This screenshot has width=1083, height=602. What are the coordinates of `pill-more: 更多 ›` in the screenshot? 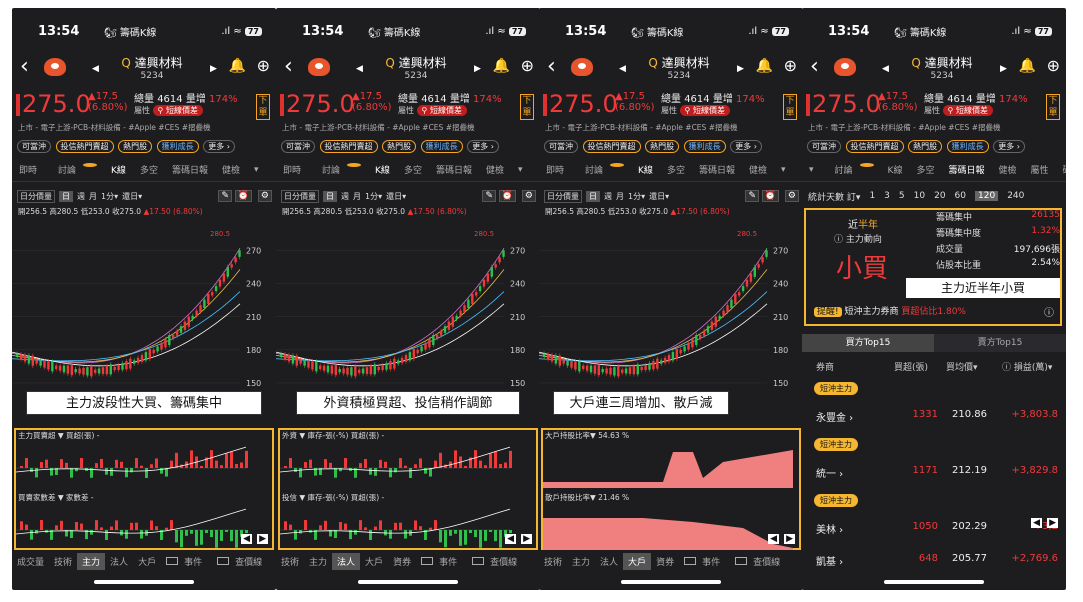 It's located at (219, 146).